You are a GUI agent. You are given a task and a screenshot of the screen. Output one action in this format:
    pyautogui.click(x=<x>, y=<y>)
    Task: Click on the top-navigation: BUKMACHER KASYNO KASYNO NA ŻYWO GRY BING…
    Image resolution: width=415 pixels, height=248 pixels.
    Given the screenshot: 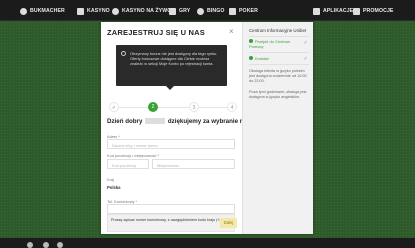 What is the action you would take?
    pyautogui.click(x=207, y=10)
    